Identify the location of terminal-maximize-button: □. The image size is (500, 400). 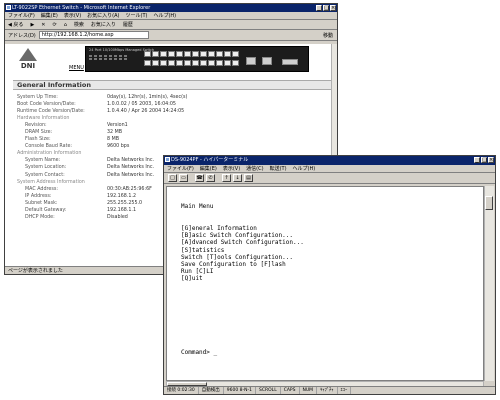
(484, 160).